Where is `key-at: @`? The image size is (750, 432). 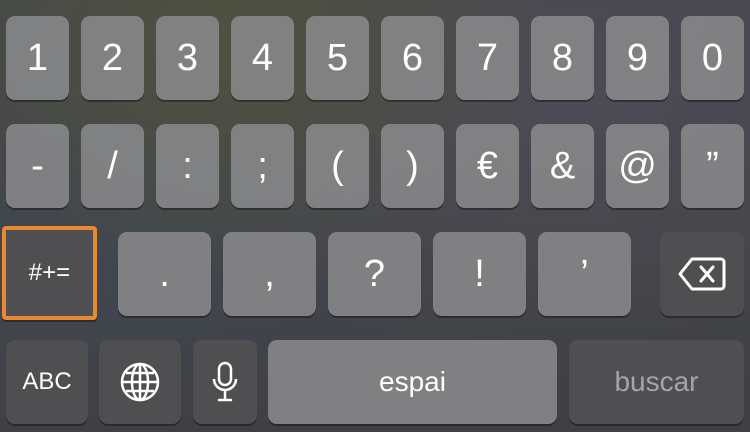 key-at: @ is located at coordinates (637, 166).